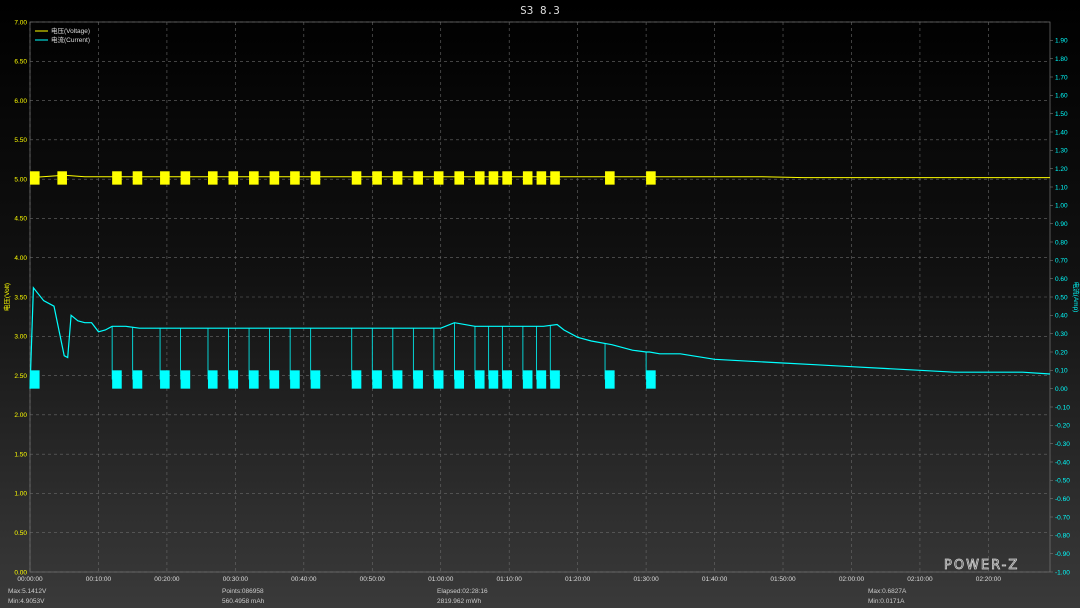  What do you see at coordinates (243, 591) in the screenshot?
I see `stat-points: Points:086958` at bounding box center [243, 591].